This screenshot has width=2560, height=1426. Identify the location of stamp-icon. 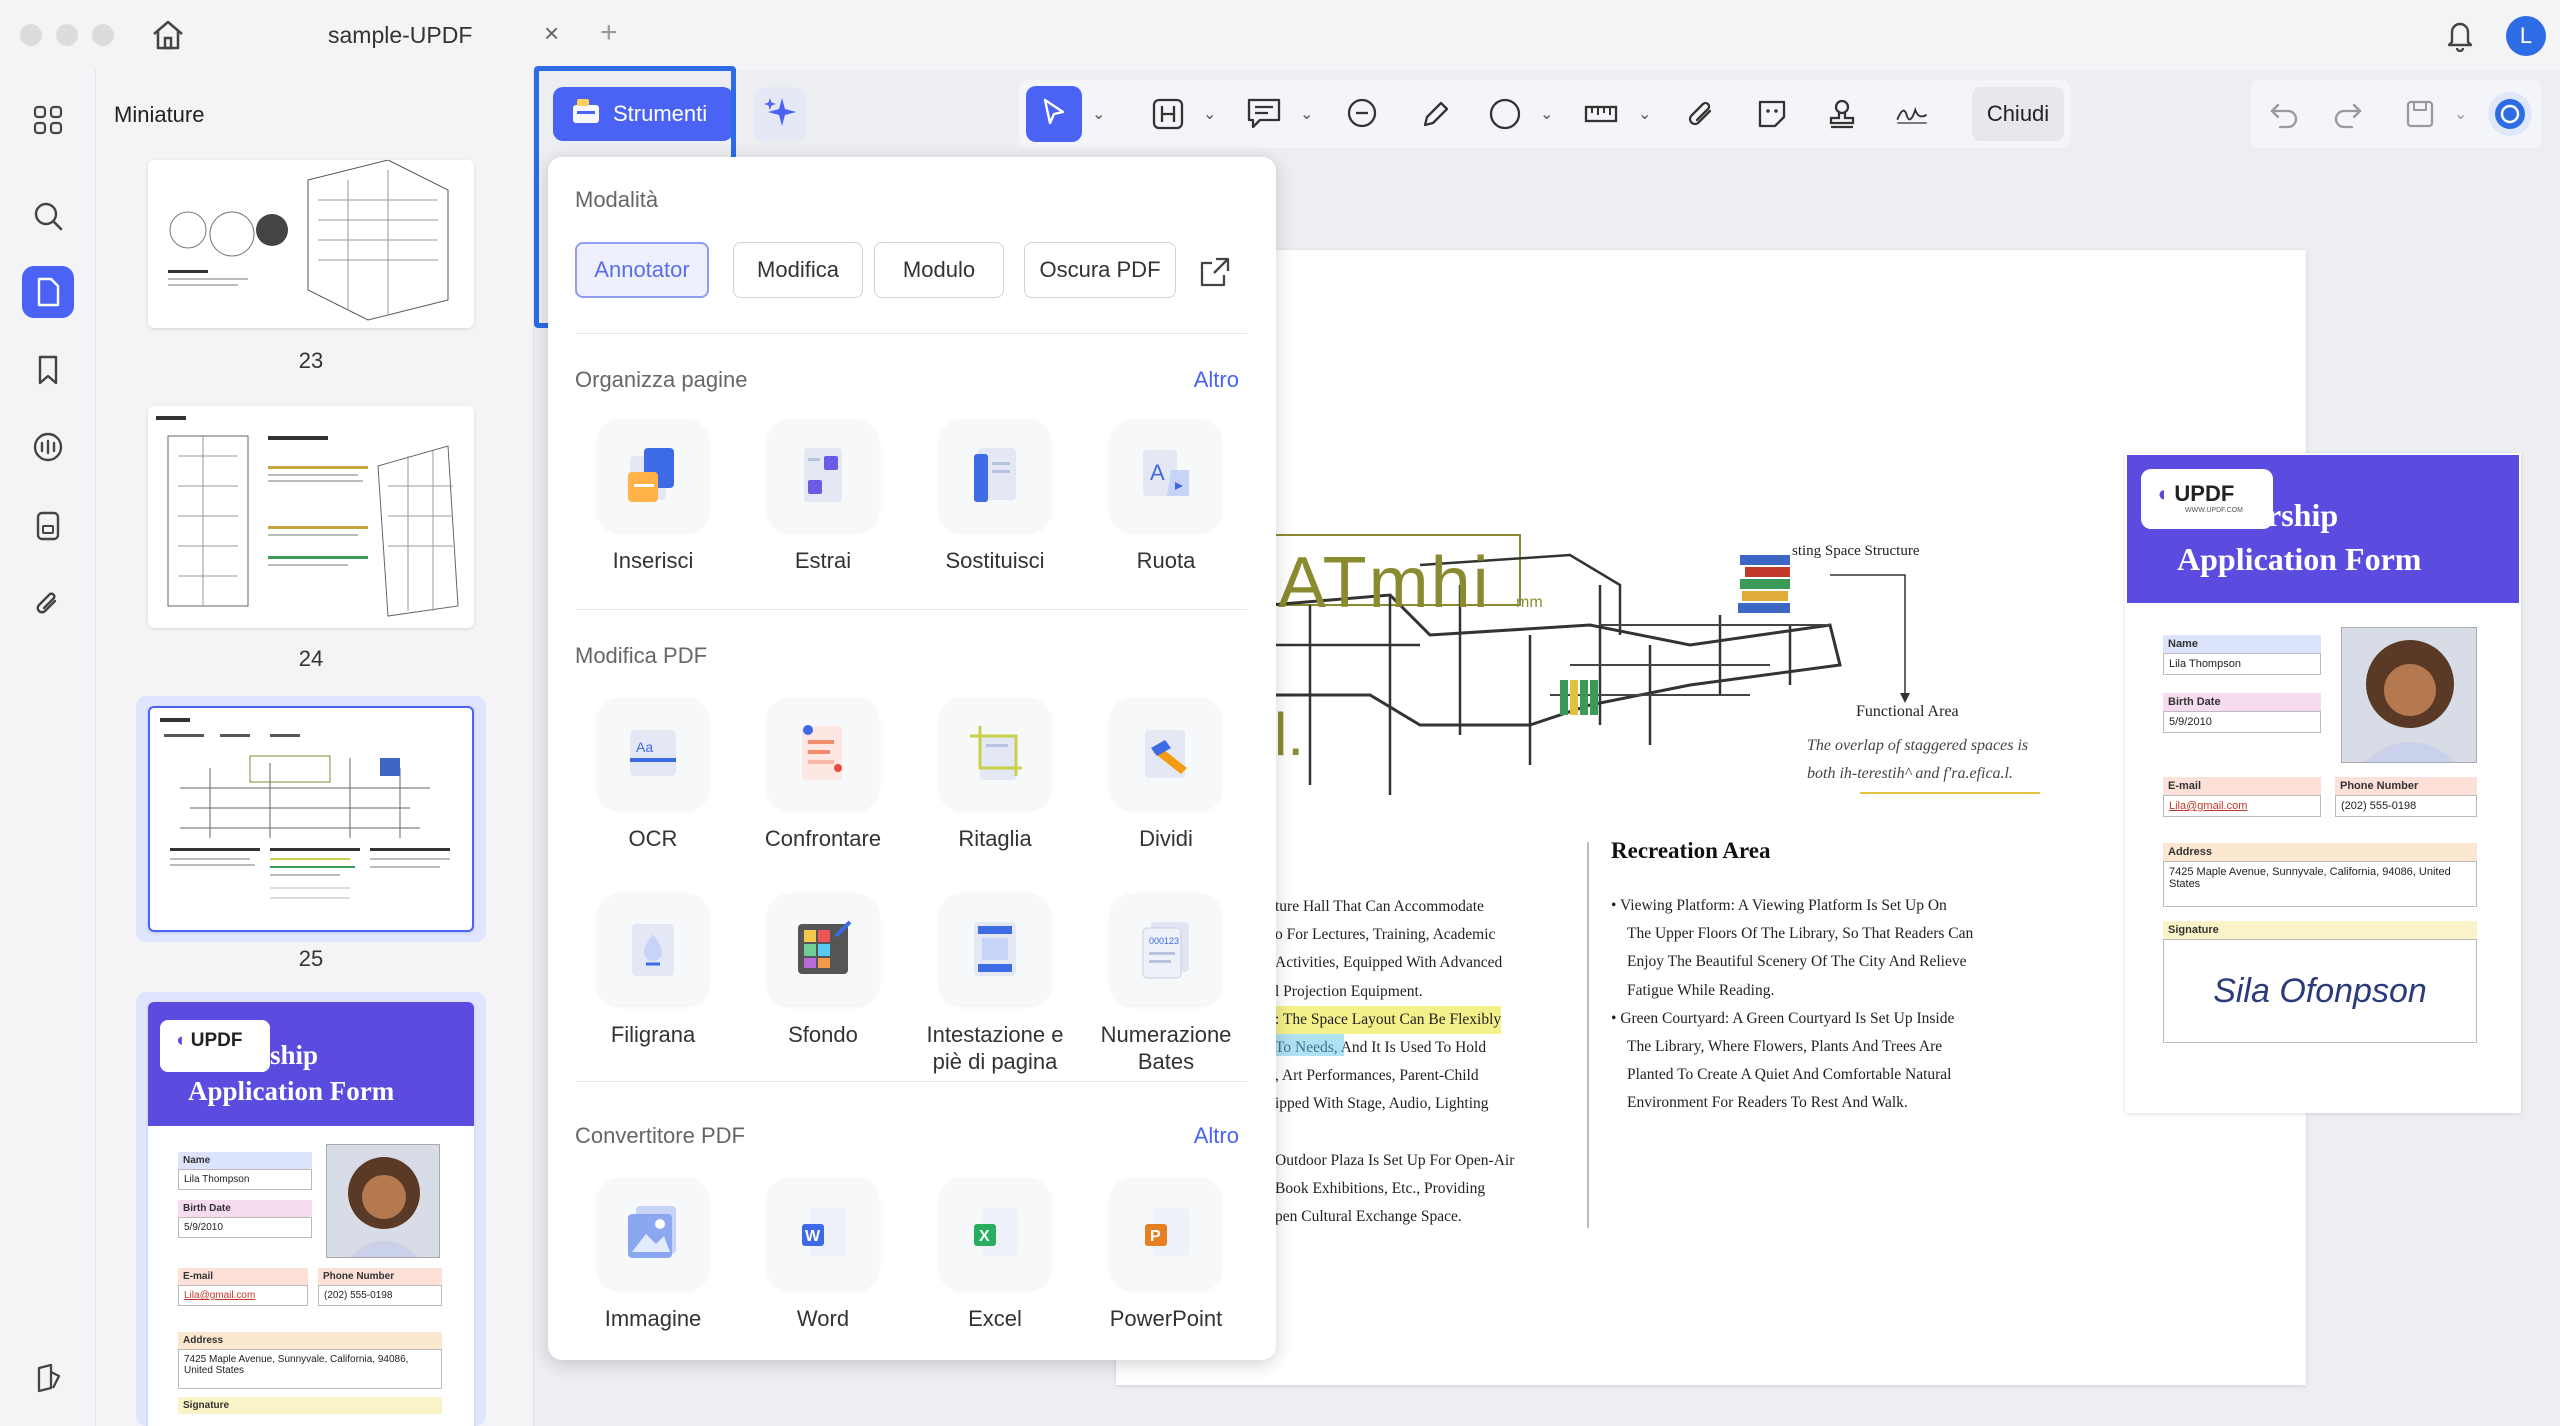
(1842, 114).